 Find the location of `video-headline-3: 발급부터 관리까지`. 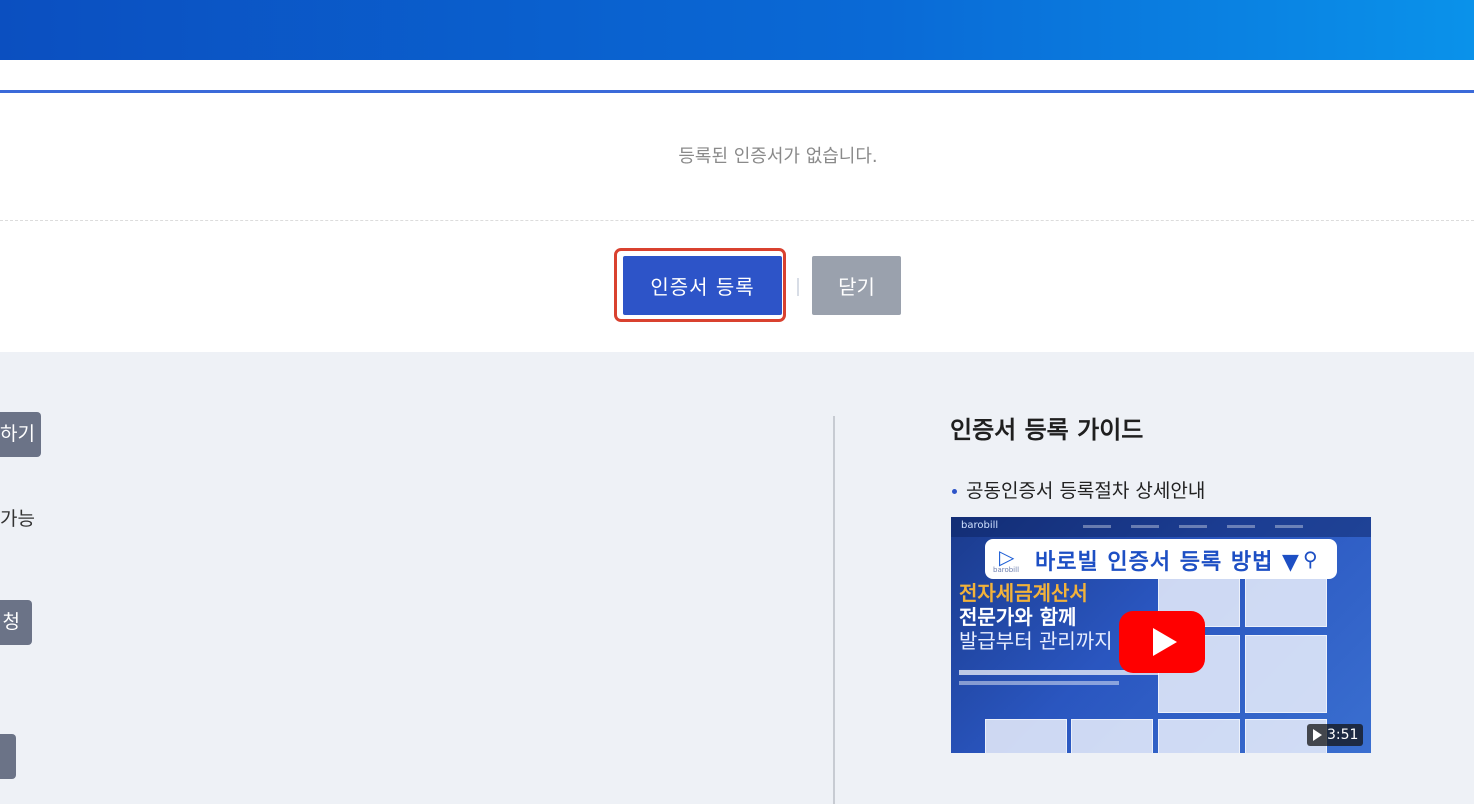

video-headline-3: 발급부터 관리까지 is located at coordinates (1036, 641).